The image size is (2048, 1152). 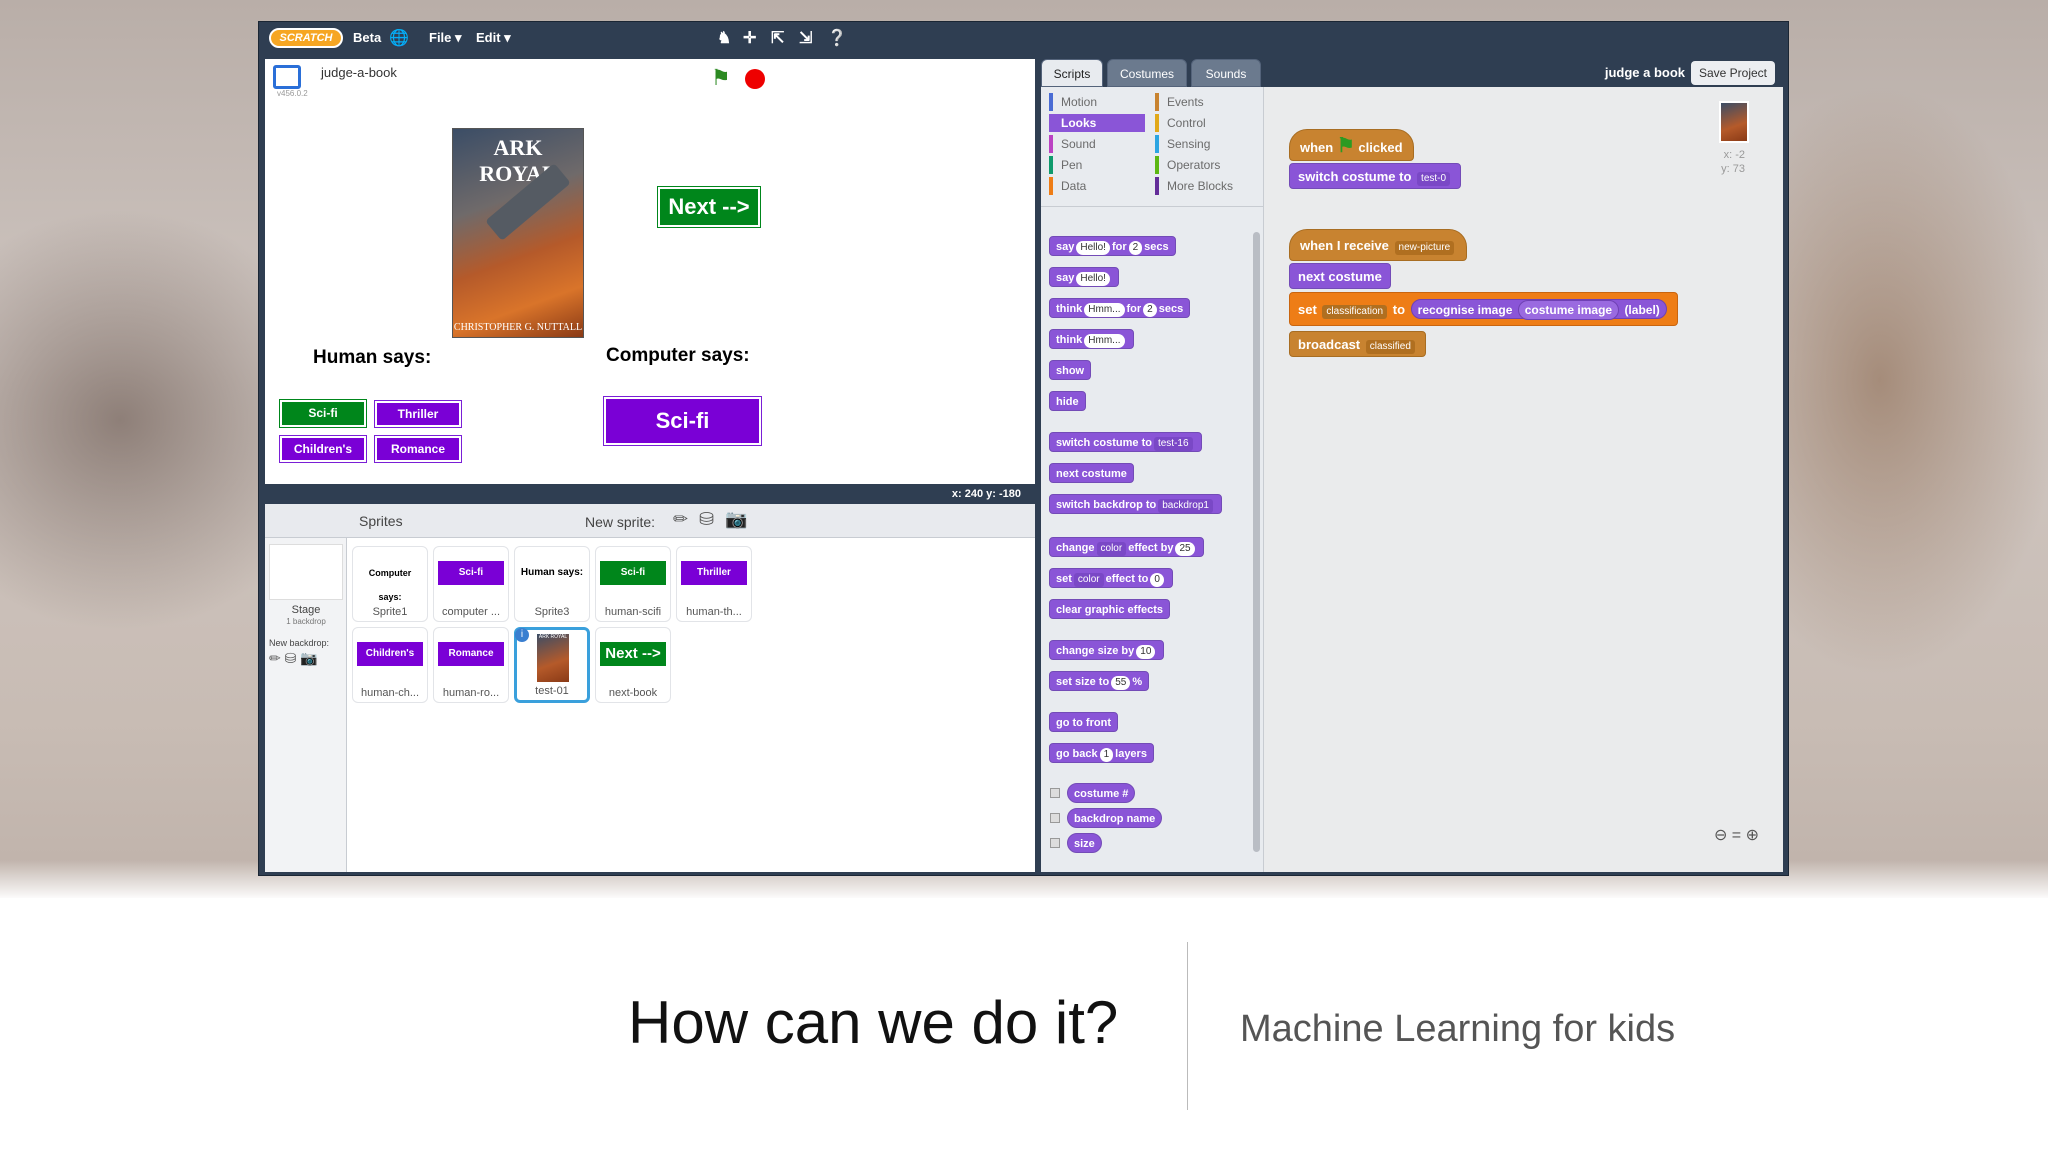 I want to click on category-looks: Looks, so click(x=1097, y=123).